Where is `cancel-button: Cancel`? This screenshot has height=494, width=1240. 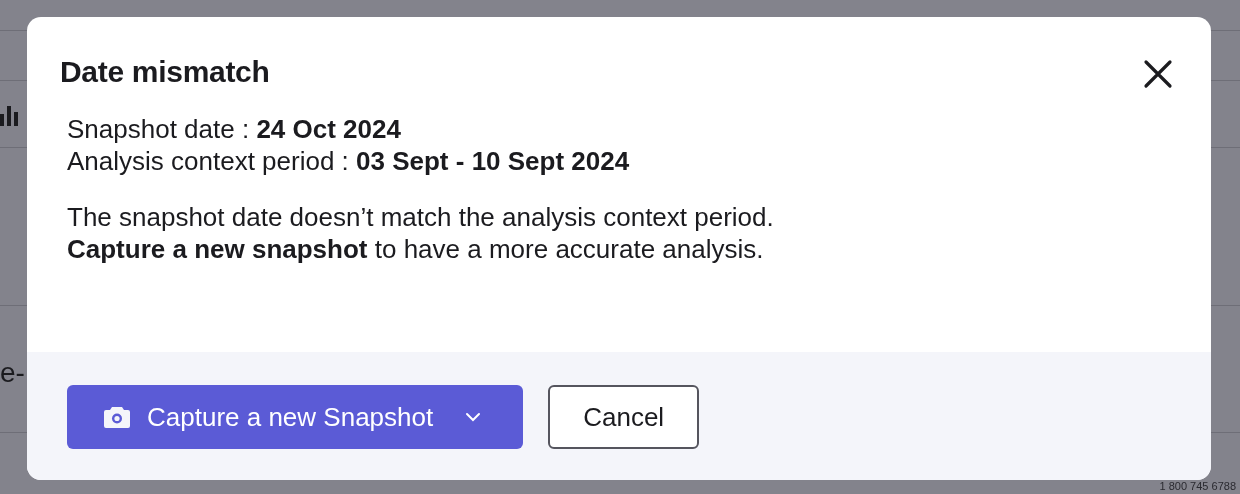
cancel-button: Cancel is located at coordinates (624, 417).